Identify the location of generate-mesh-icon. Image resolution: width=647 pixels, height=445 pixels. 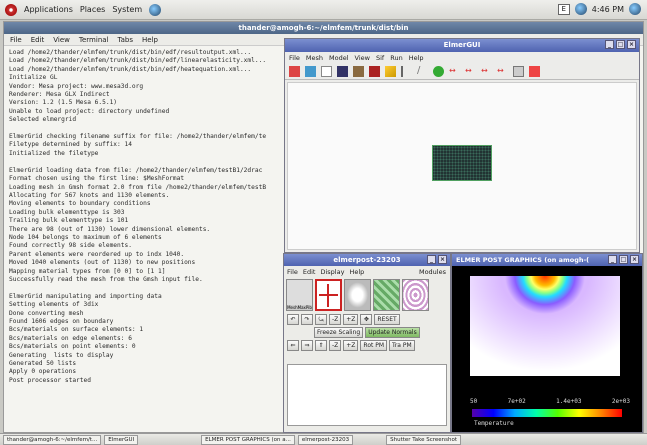
(438, 71).